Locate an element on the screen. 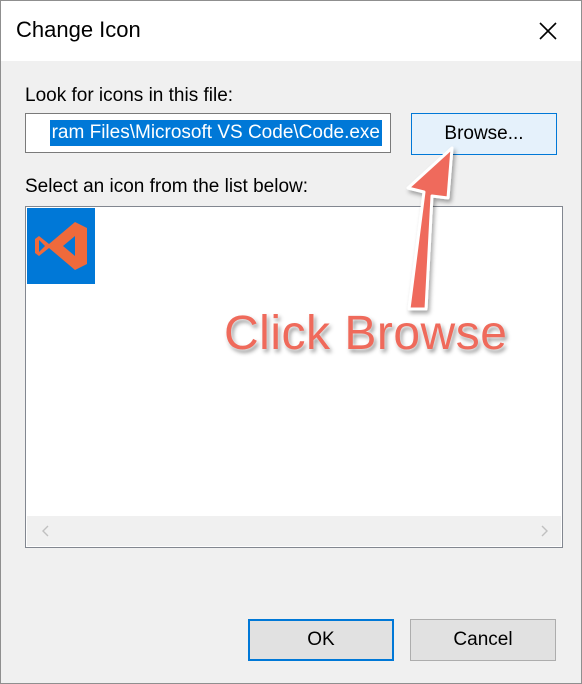 The image size is (582, 684). list-label: Select an icon from the list below: is located at coordinates (167, 186).